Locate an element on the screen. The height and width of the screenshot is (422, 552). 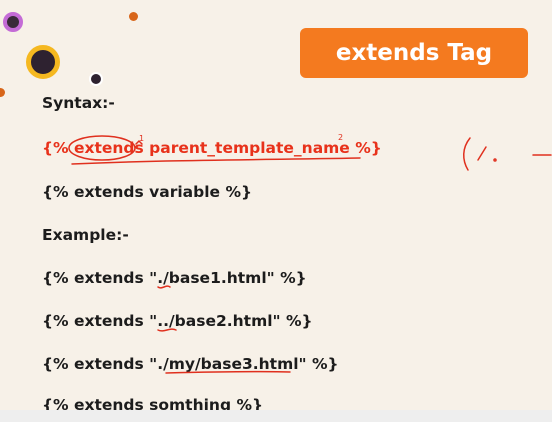
syntax-line-variable: {% extends variable %} is located at coordinates (147, 192).